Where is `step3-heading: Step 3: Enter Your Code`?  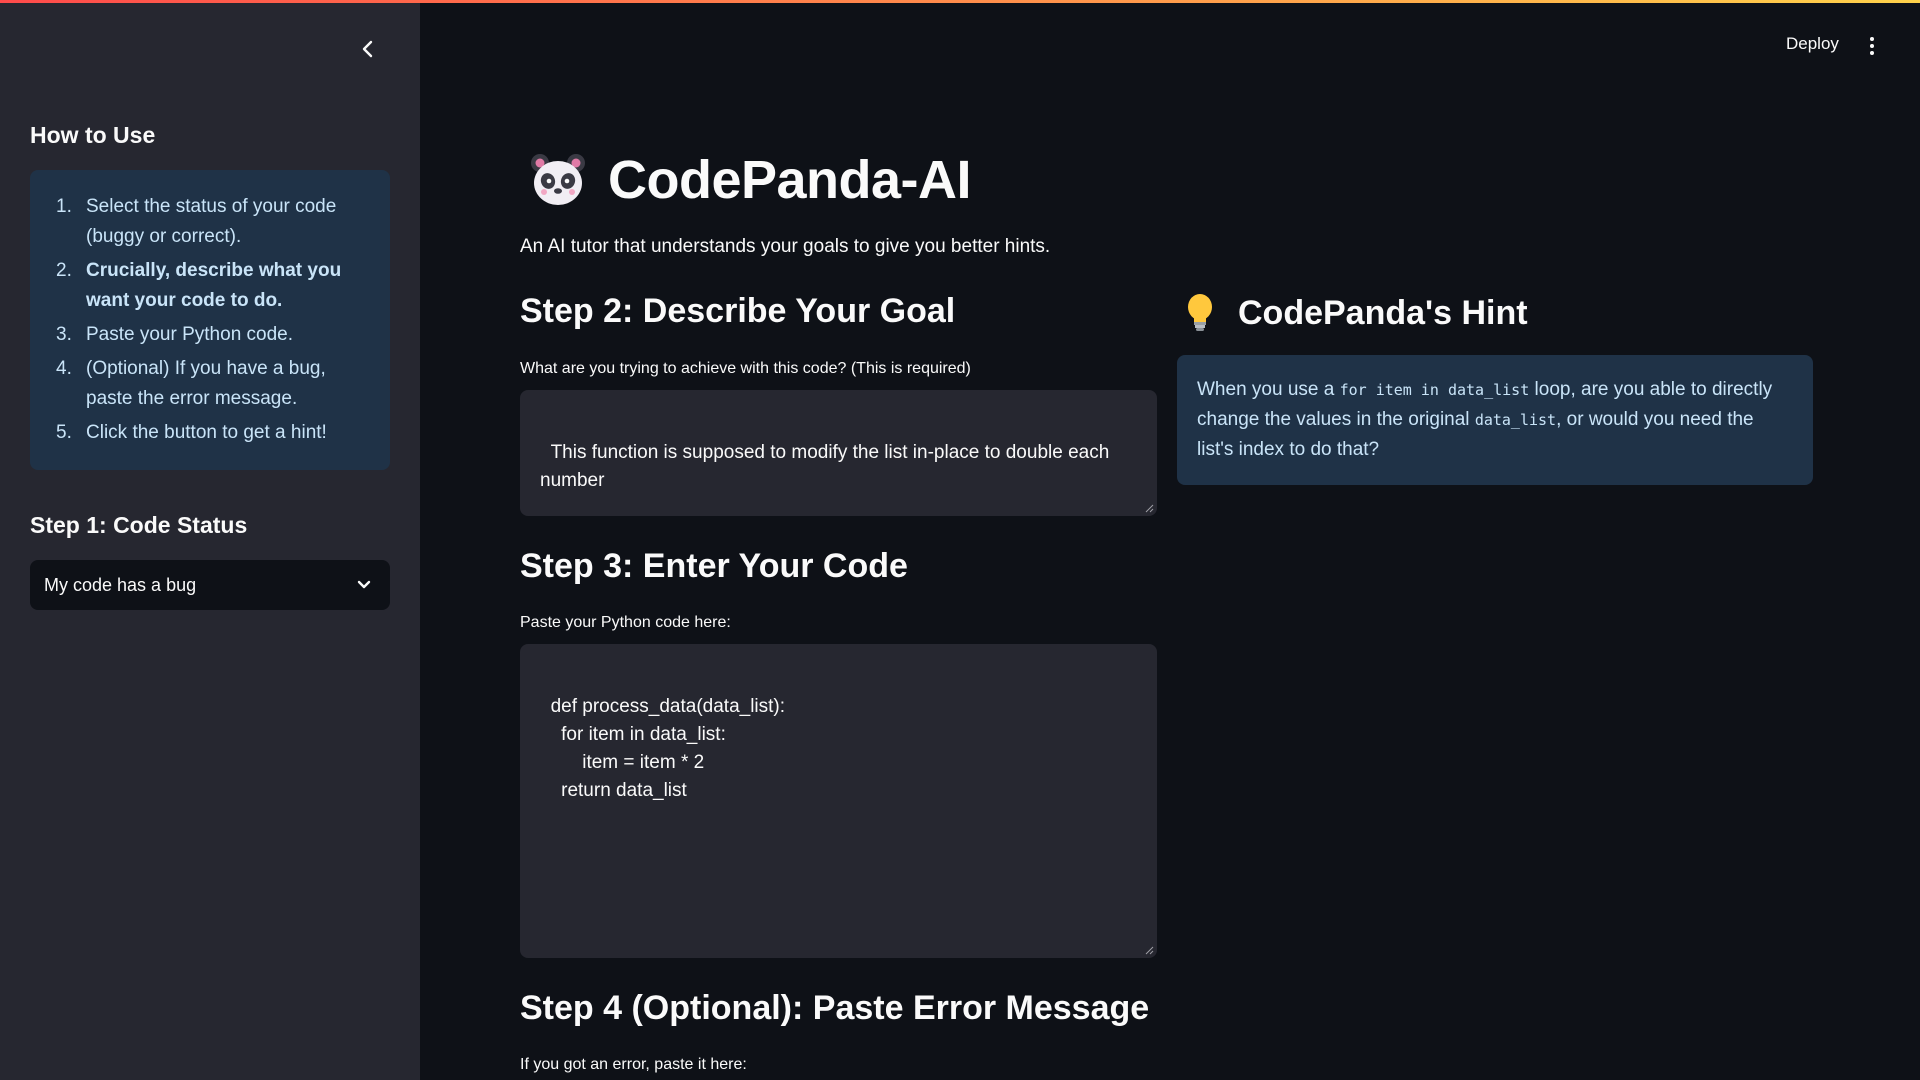
step3-heading: Step 3: Enter Your Code is located at coordinates (714, 566).